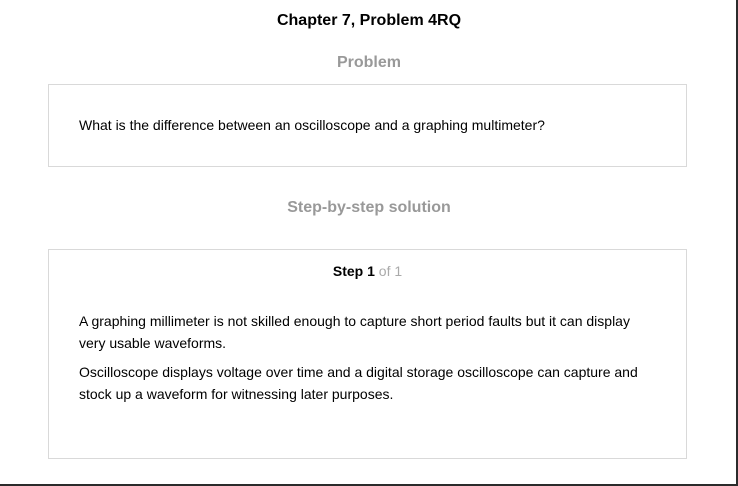 Image resolution: width=738 pixels, height=486 pixels. I want to click on step-number: 1, so click(371, 271).